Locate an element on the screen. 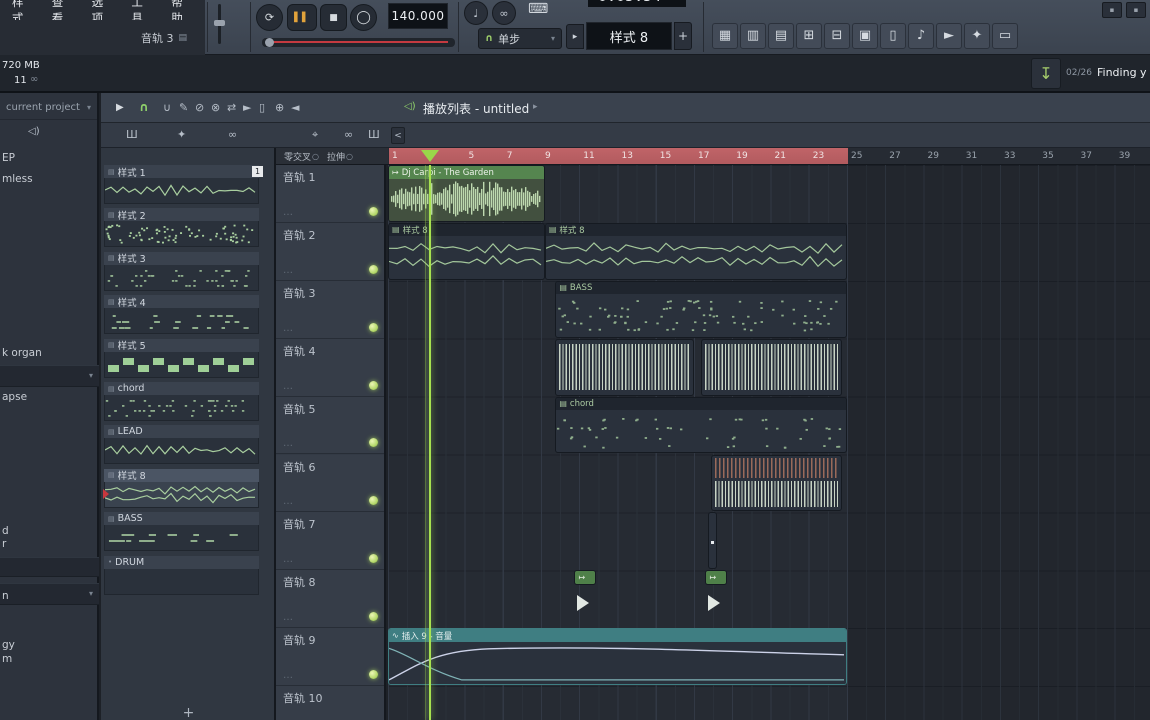  step-mode-dropdown: ∩ 单步 ▾ is located at coordinates (520, 38).